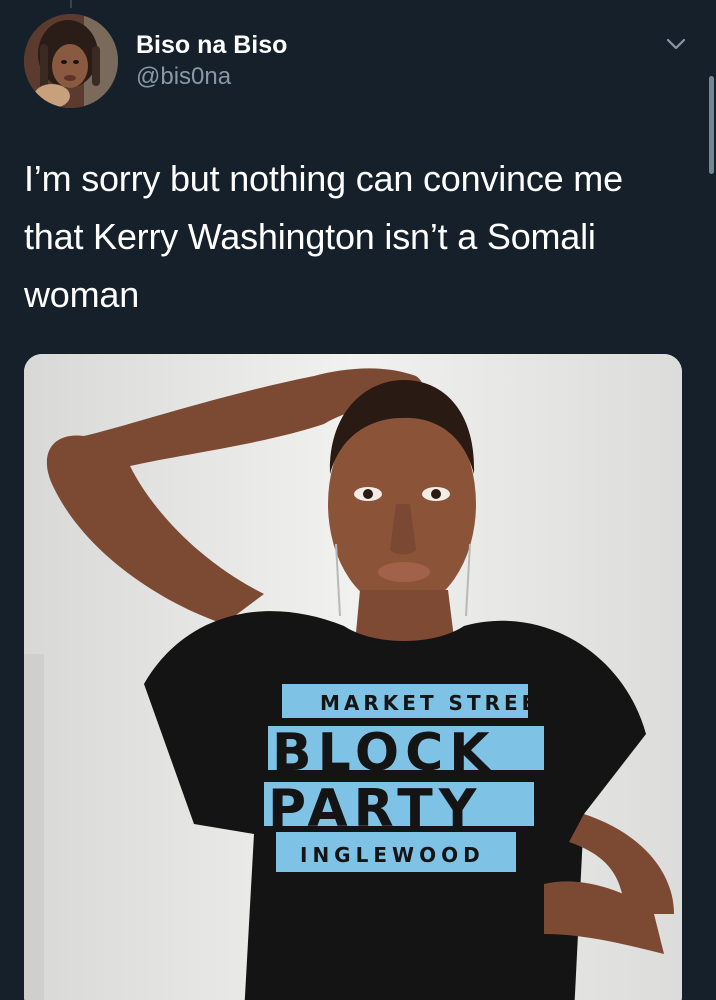 This screenshot has width=716, height=1000. I want to click on tweet-header: Biso na Biso @bis0na, so click(358, 62).